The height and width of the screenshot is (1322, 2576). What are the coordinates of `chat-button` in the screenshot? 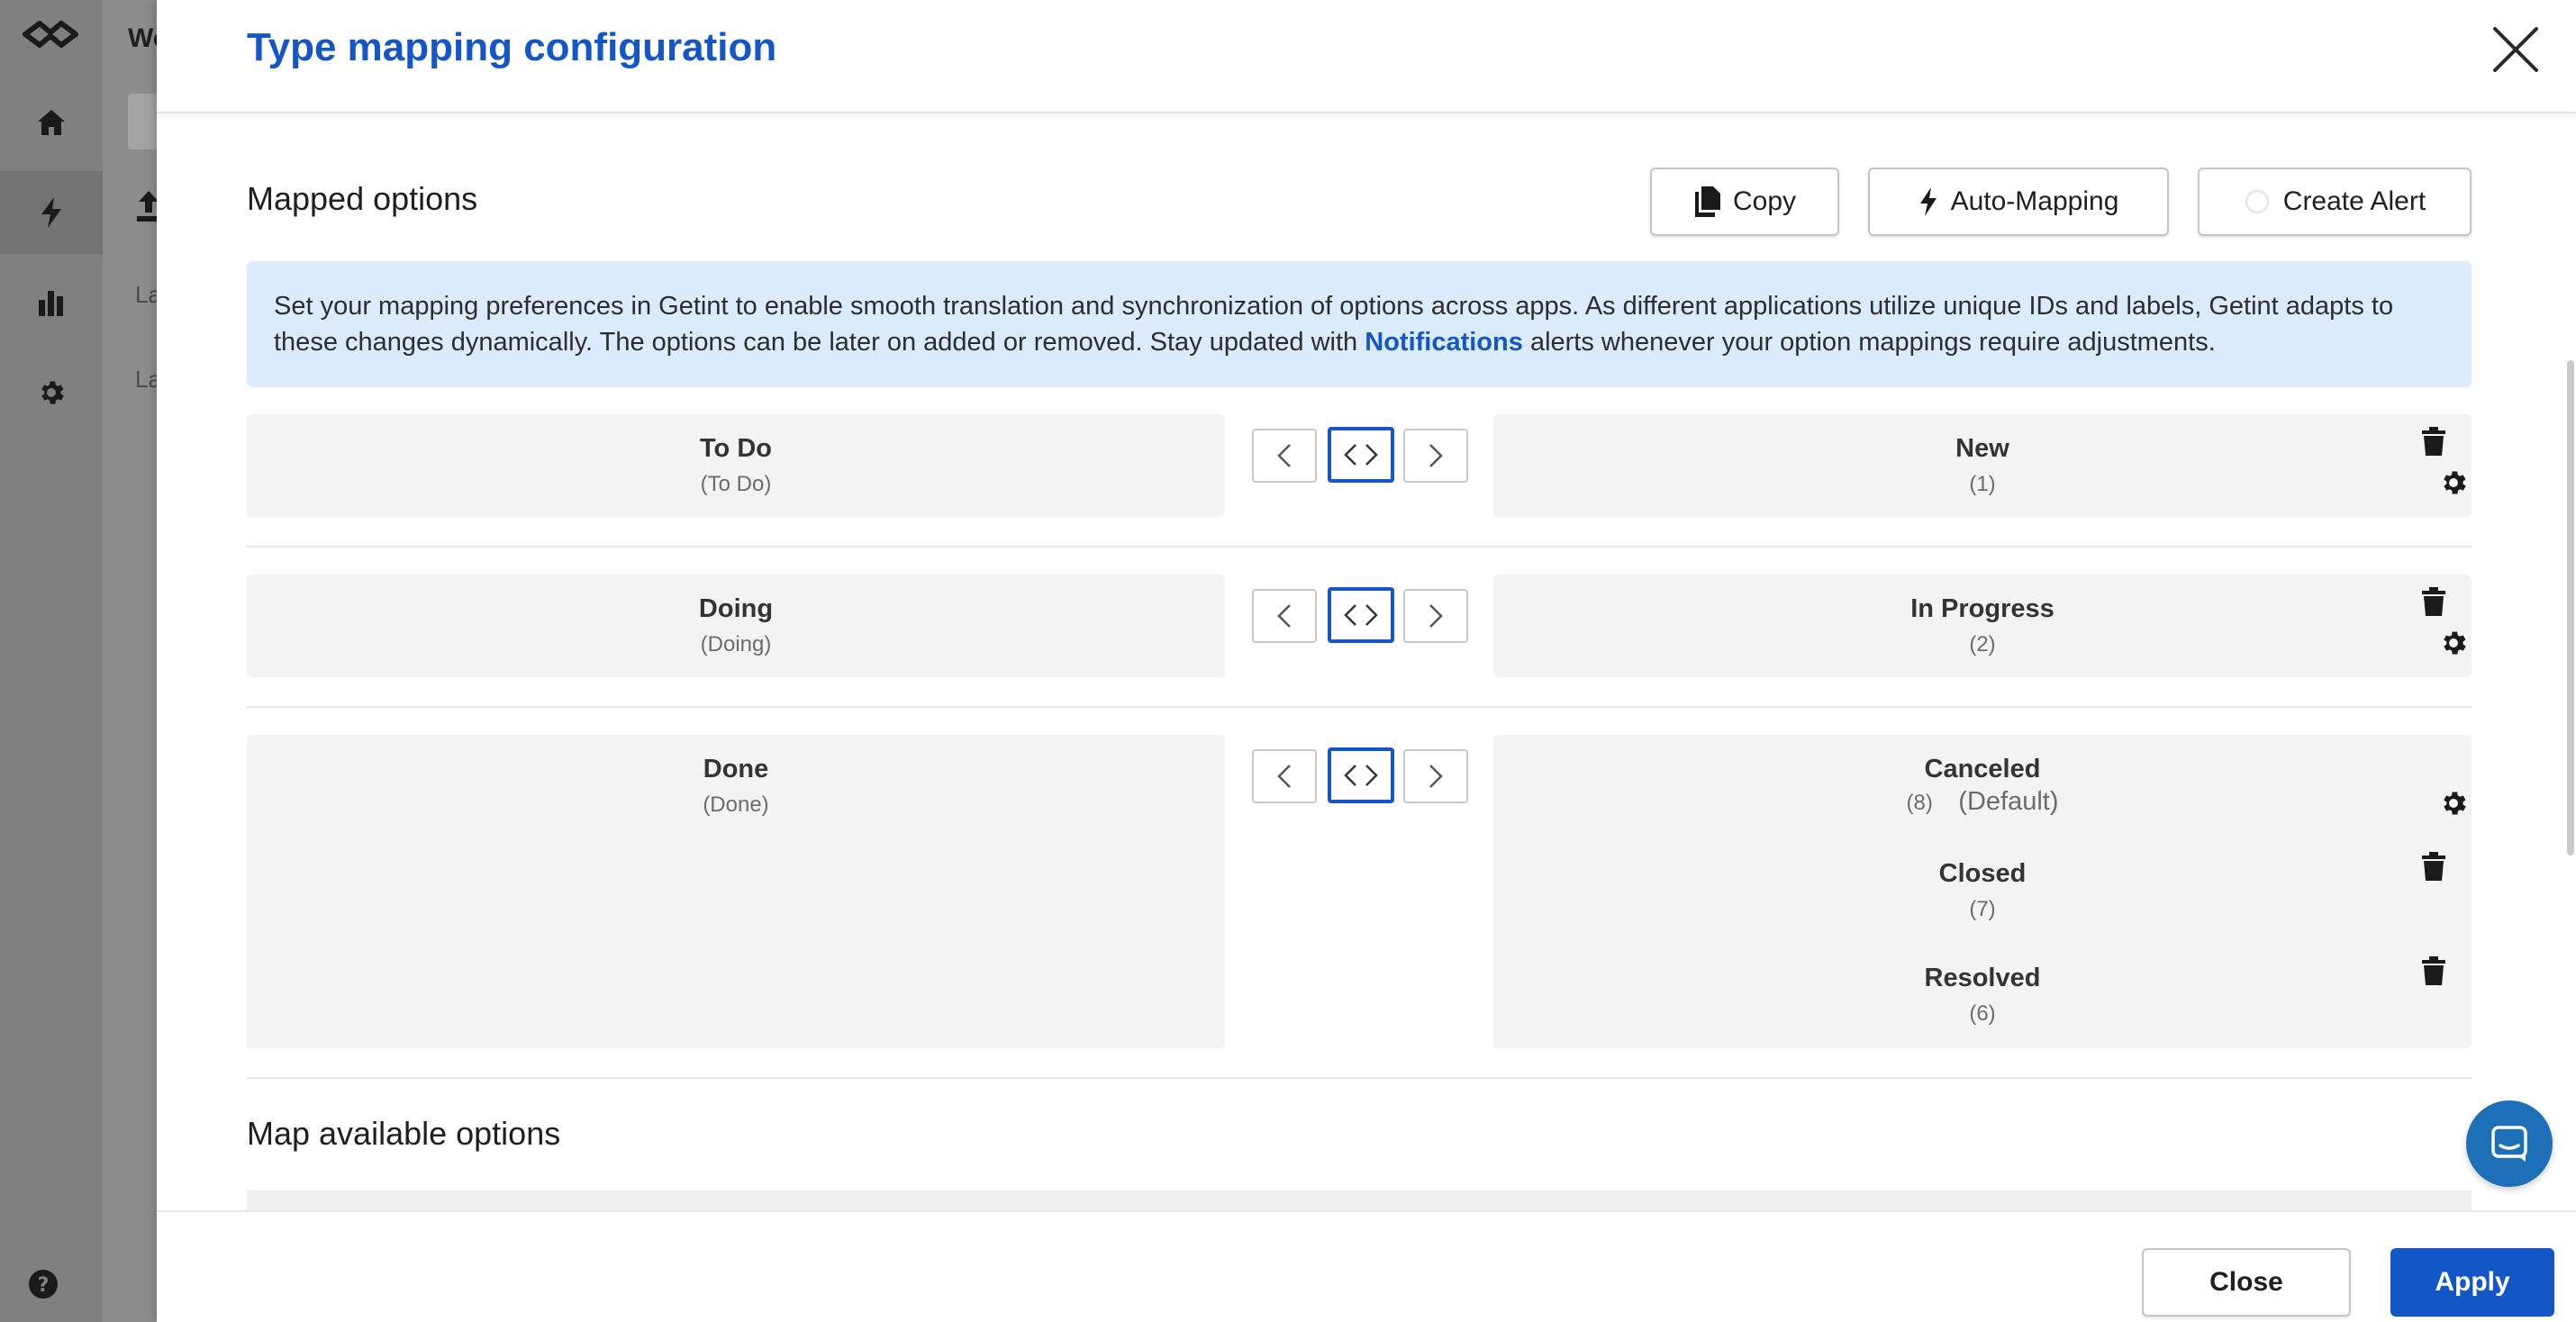 It's located at (2509, 1143).